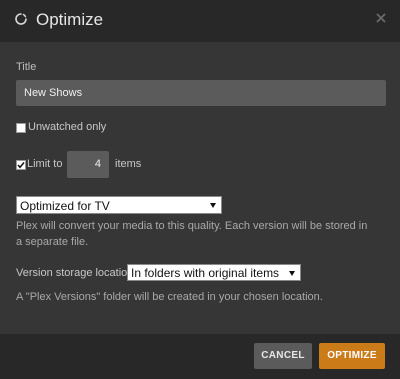 This screenshot has width=400, height=379. What do you see at coordinates (128, 164) in the screenshot?
I see `limit-suffix: items` at bounding box center [128, 164].